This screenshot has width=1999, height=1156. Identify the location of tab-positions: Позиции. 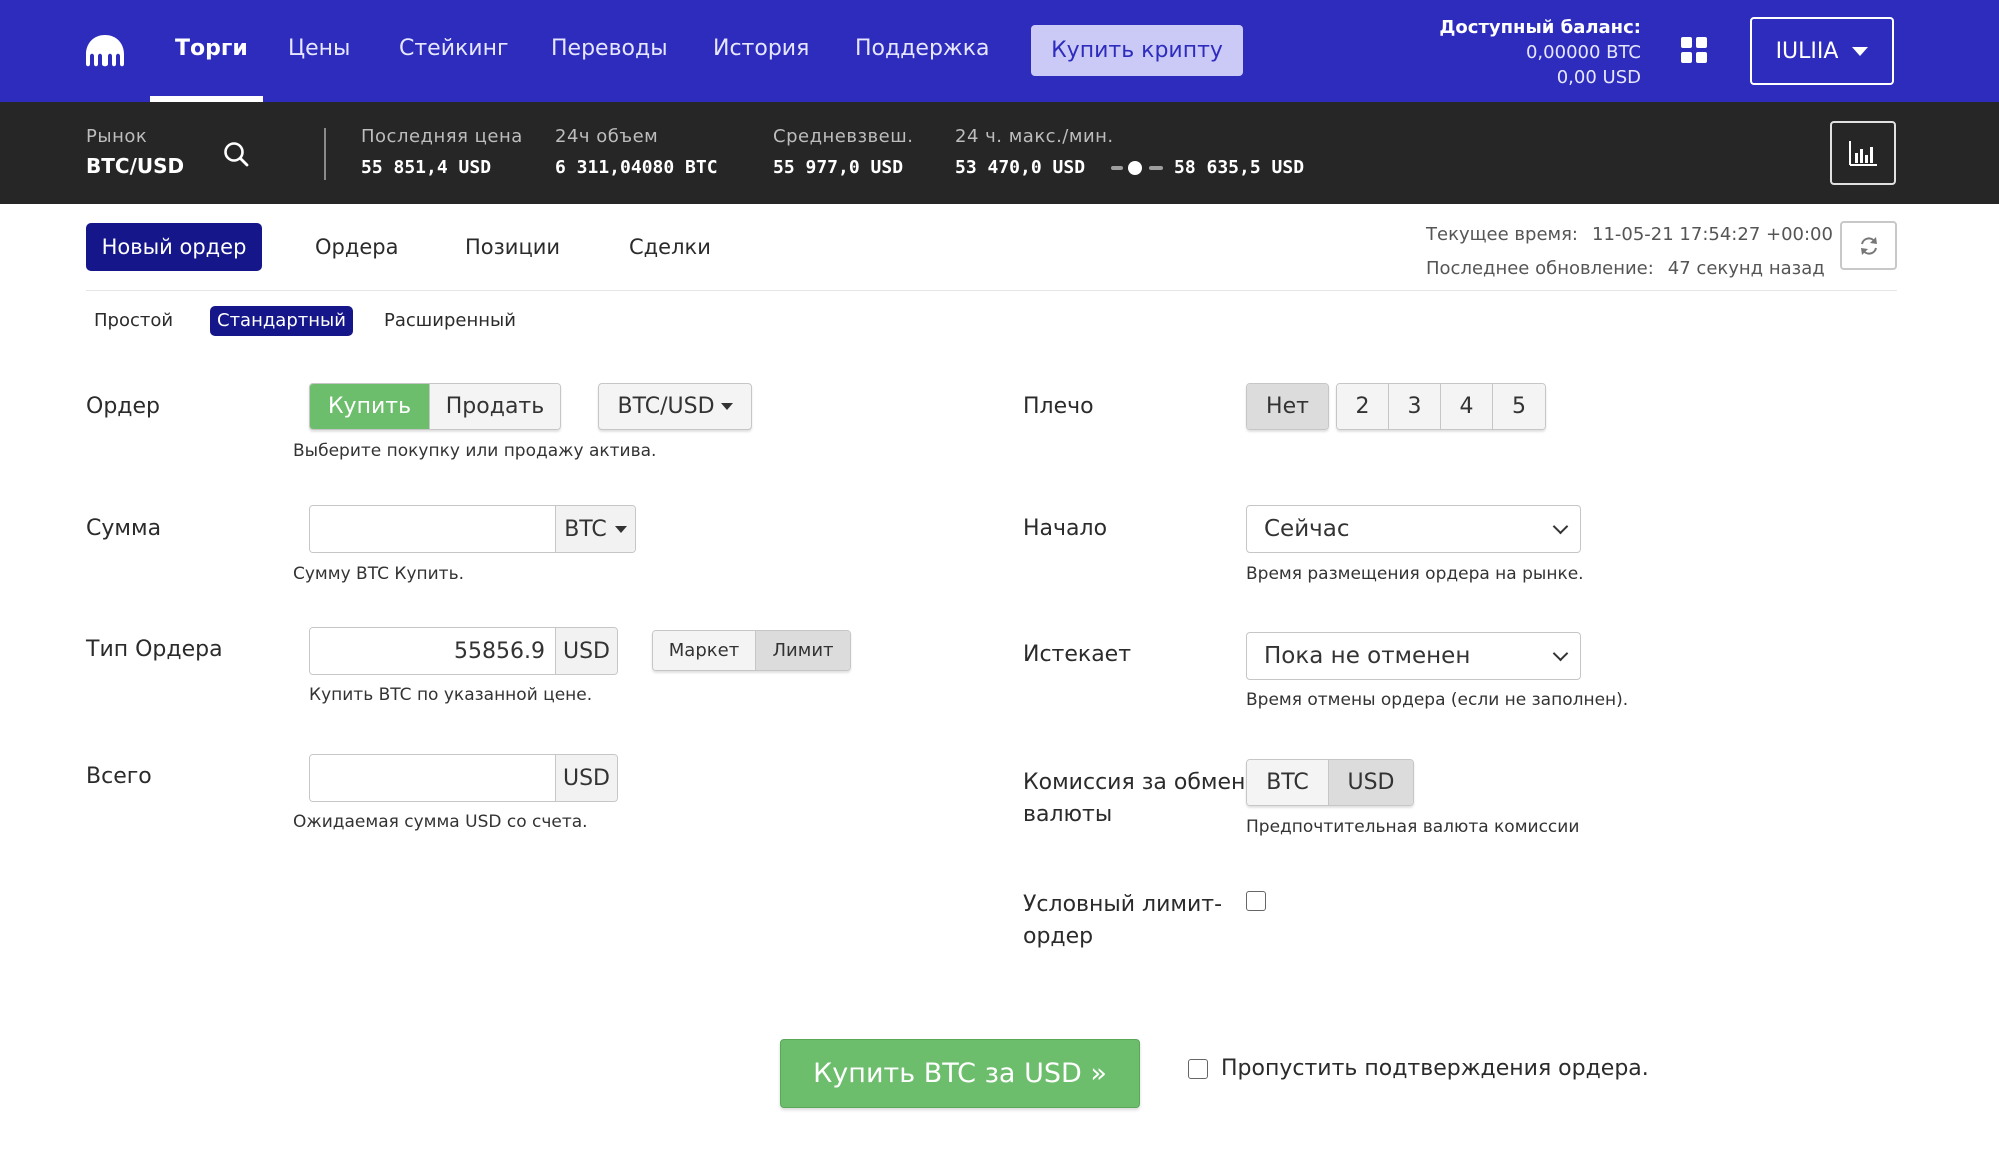
(512, 247).